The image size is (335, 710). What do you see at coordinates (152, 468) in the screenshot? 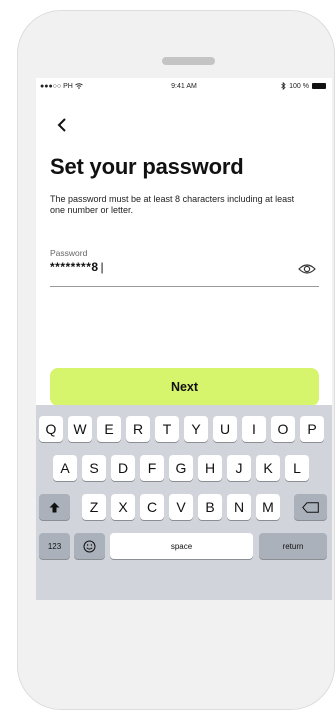
I see `key-f: F` at bounding box center [152, 468].